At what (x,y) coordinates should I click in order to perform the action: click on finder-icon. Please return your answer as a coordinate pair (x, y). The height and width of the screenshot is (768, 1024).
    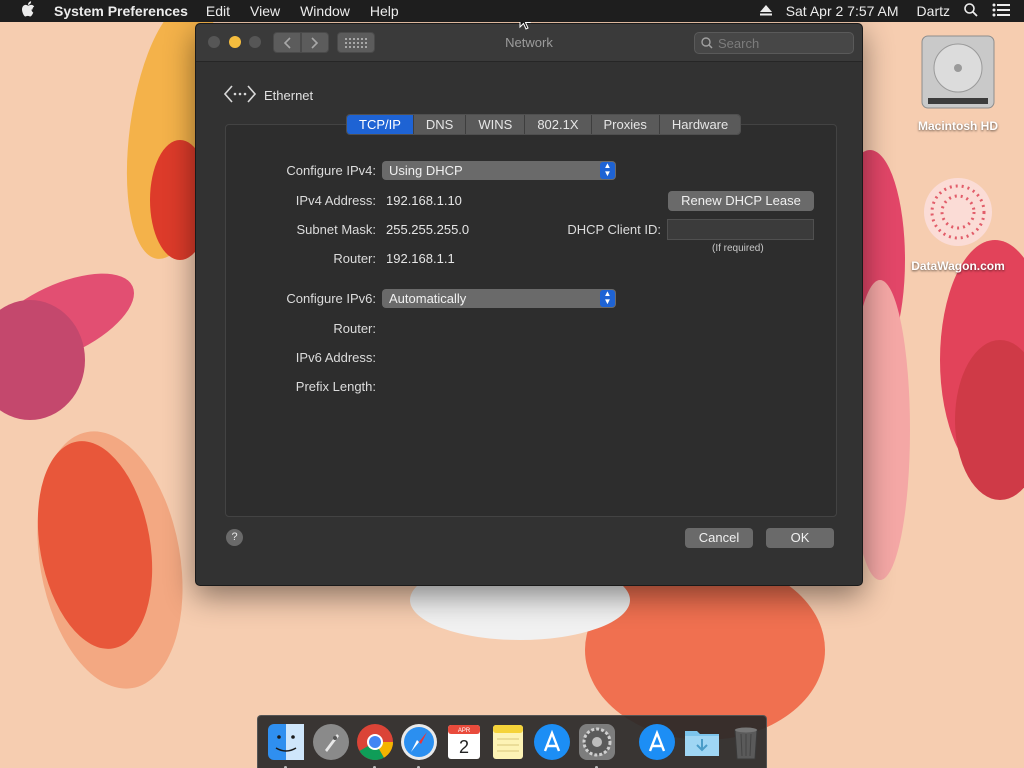
    Looking at the image, I should click on (286, 745).